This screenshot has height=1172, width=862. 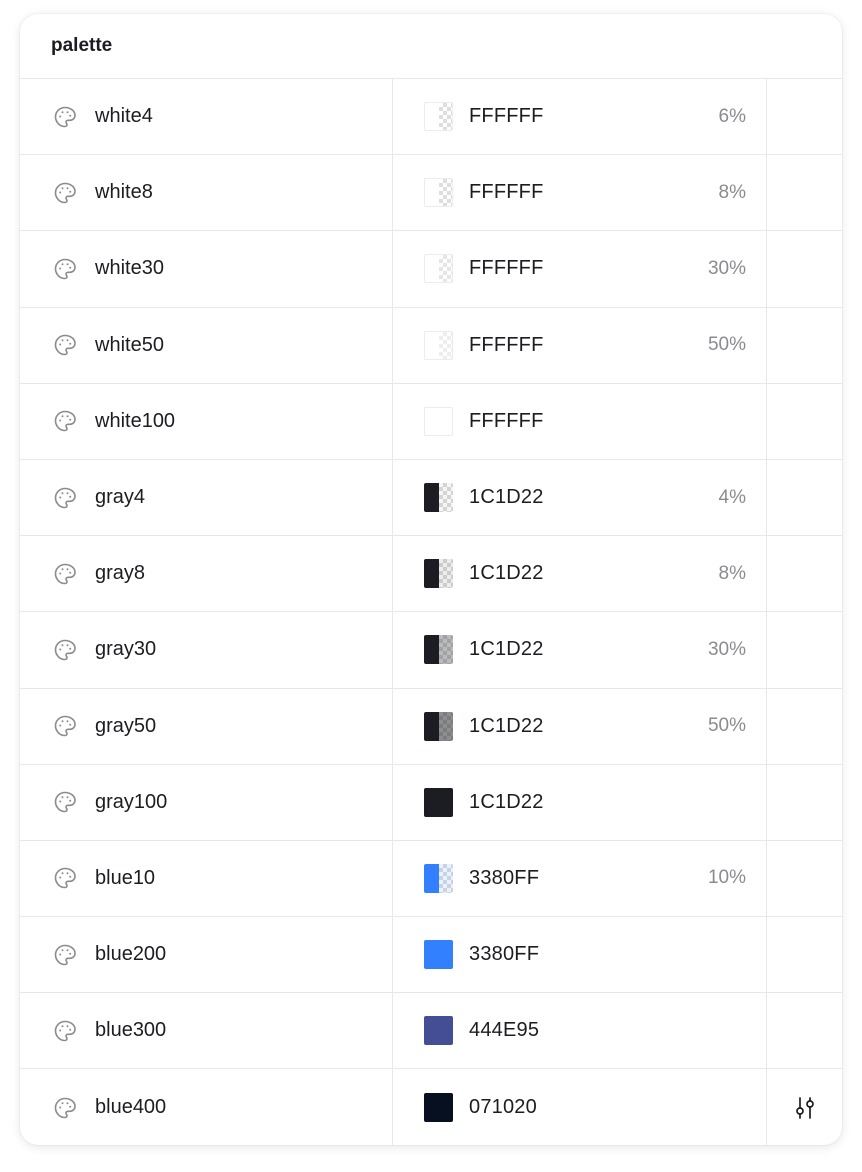 What do you see at coordinates (580, 269) in the screenshot?
I see `color-value-cell: FFFFFF 30%` at bounding box center [580, 269].